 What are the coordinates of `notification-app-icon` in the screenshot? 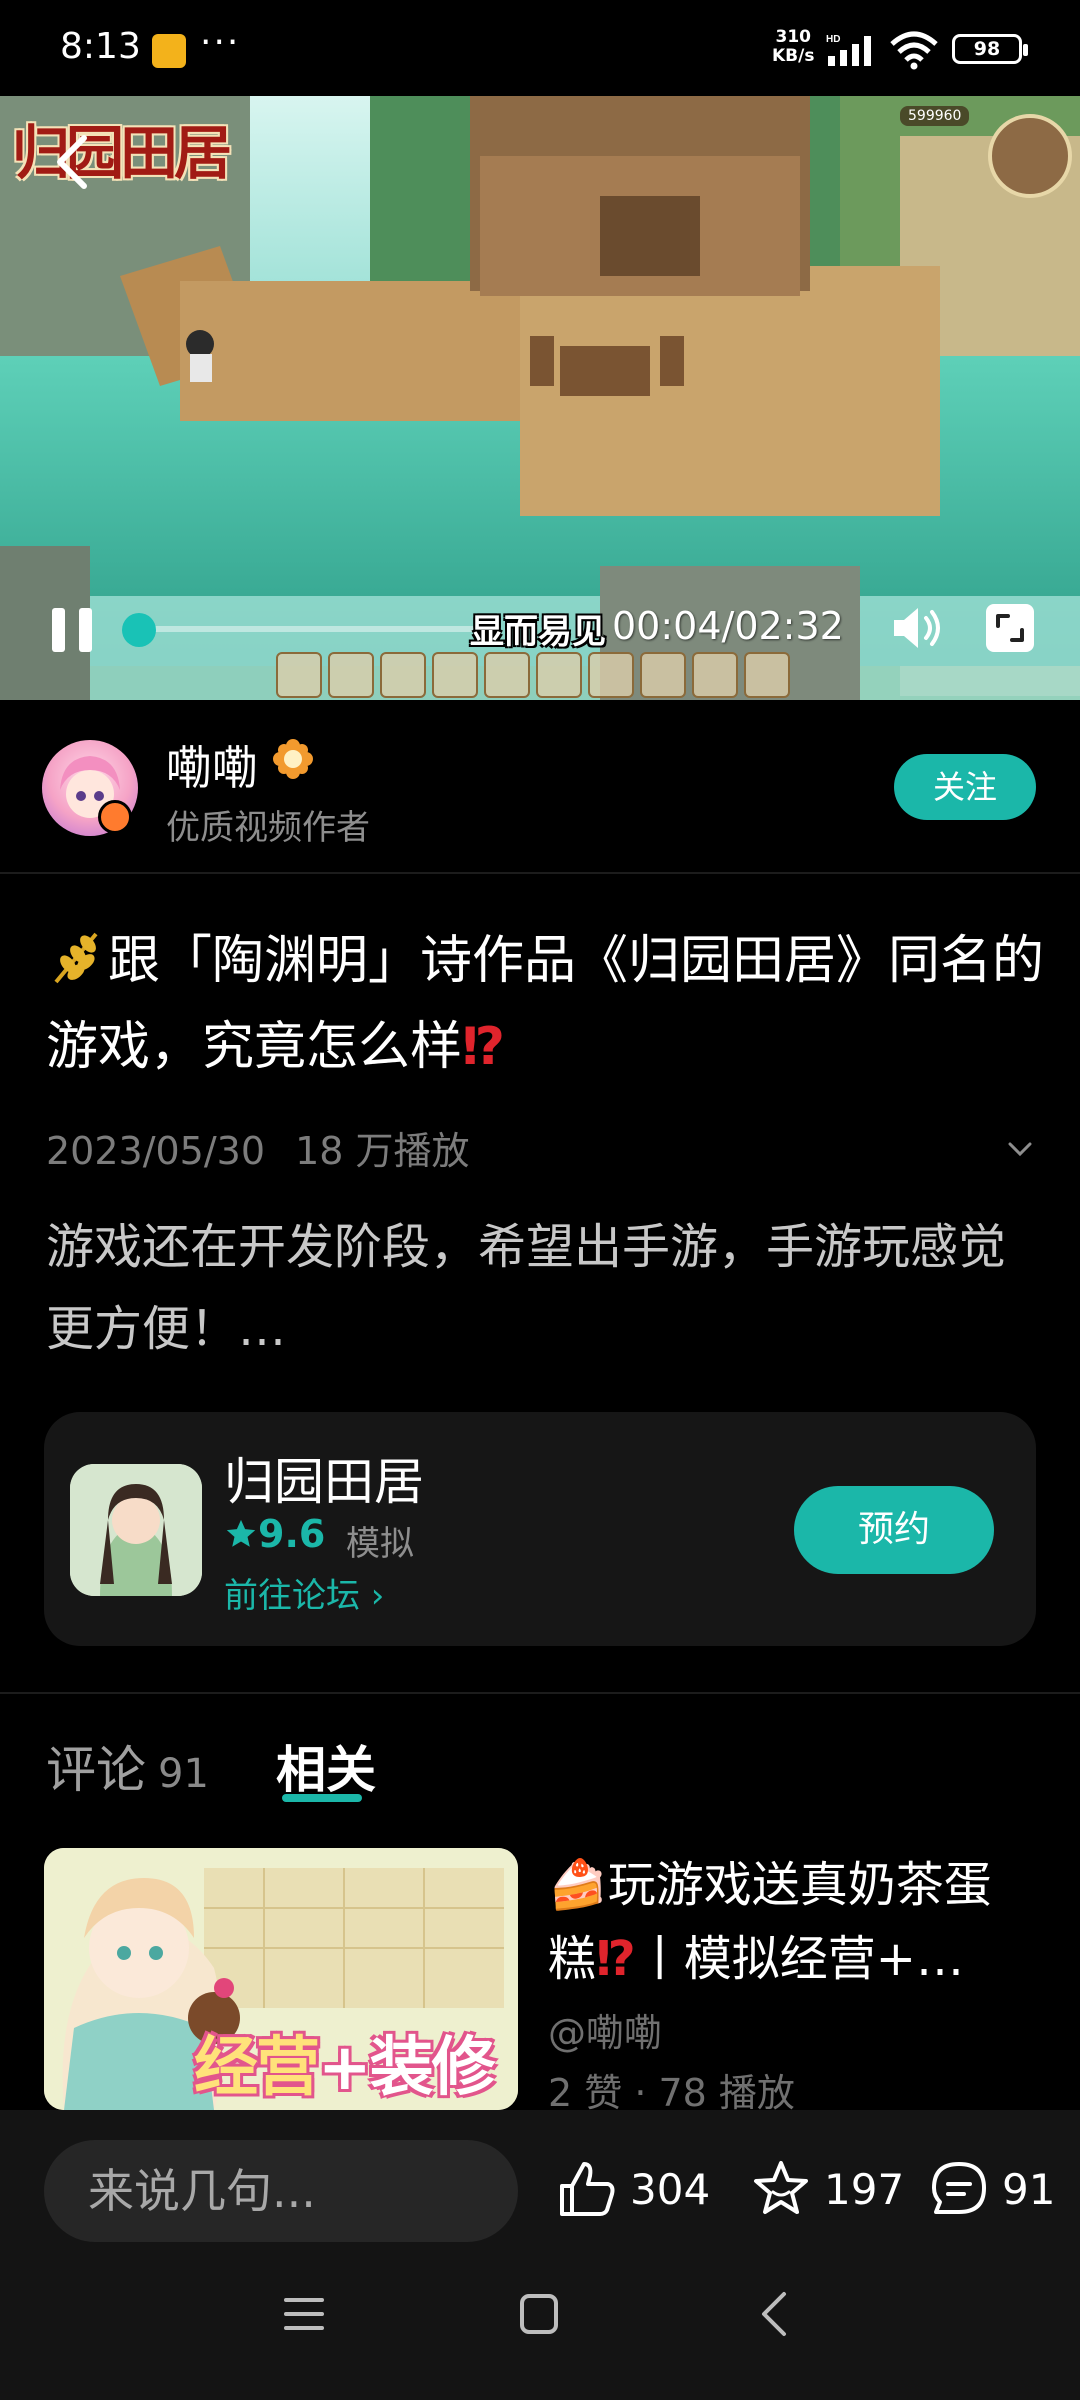 It's located at (169, 51).